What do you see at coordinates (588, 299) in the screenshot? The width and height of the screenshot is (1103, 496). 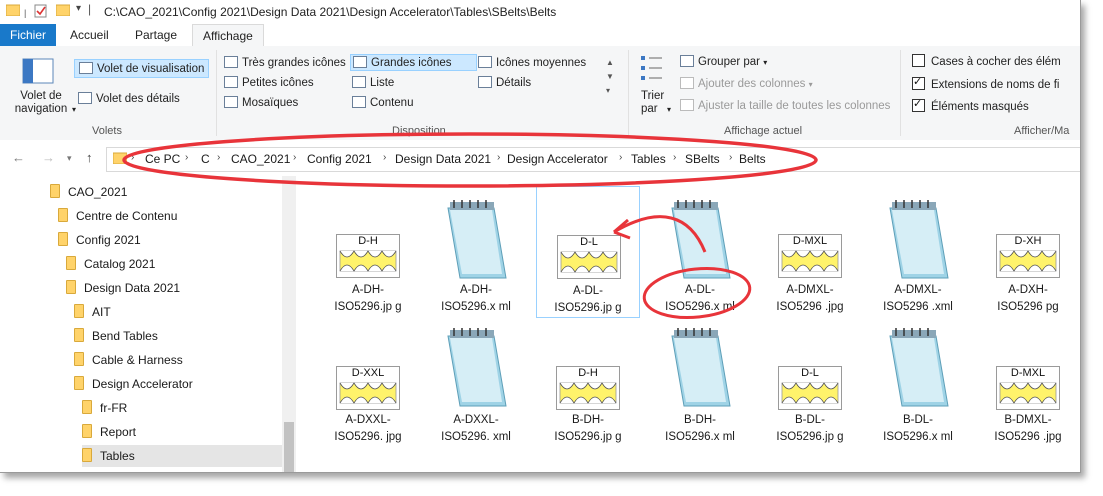 I see `file-name: A-DL-ISO5296.jp g` at bounding box center [588, 299].